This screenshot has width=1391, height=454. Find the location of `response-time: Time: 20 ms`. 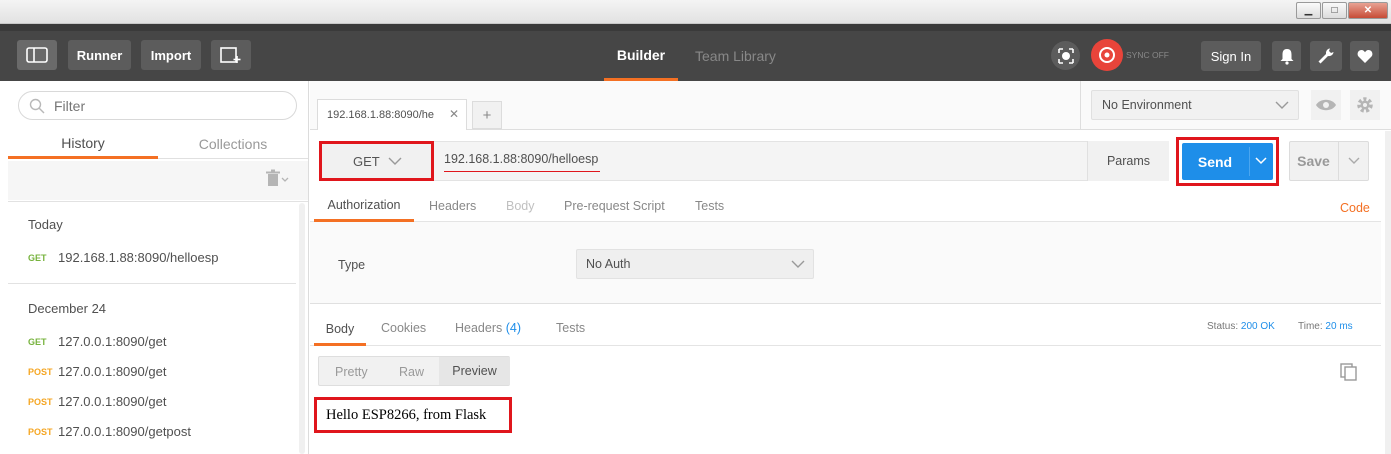

response-time: Time: 20 ms is located at coordinates (1325, 326).